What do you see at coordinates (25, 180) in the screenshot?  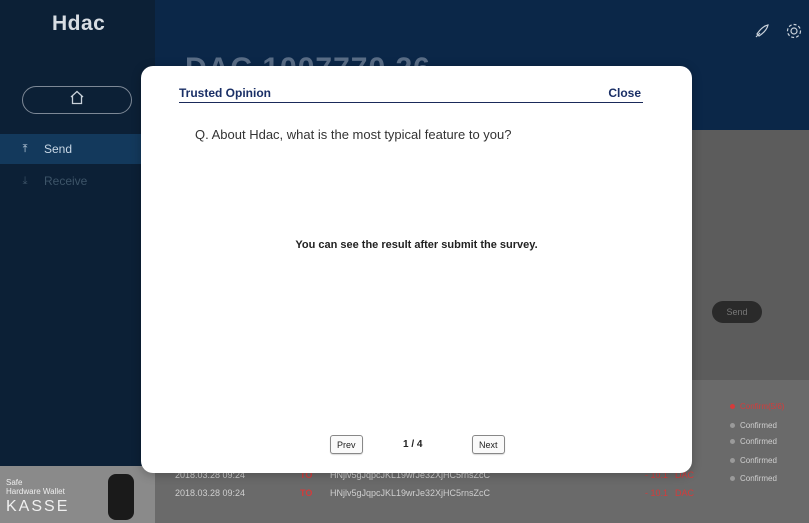 I see `receive-icon: ⤓` at bounding box center [25, 180].